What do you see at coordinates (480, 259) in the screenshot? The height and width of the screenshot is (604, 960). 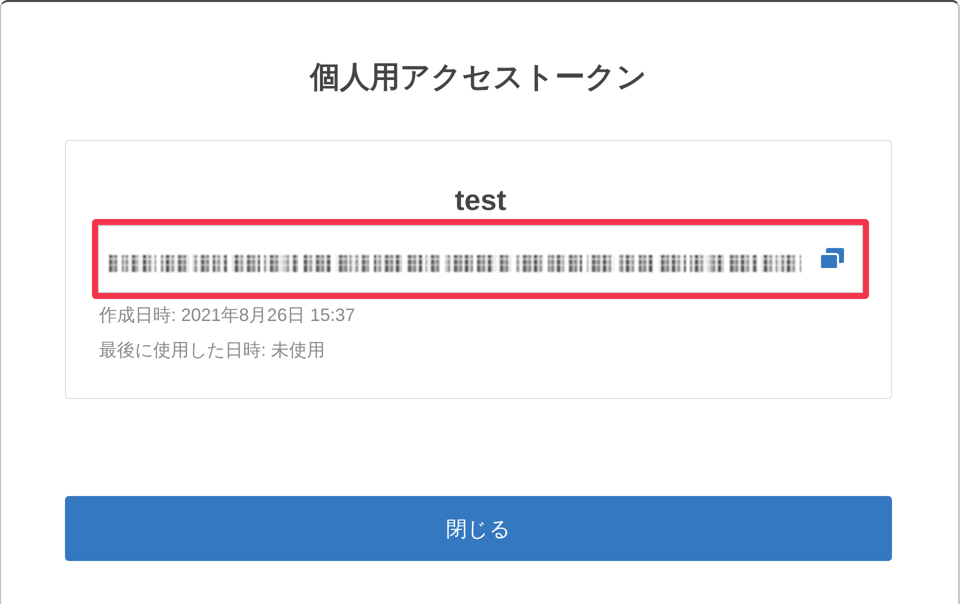 I see `token-field` at bounding box center [480, 259].